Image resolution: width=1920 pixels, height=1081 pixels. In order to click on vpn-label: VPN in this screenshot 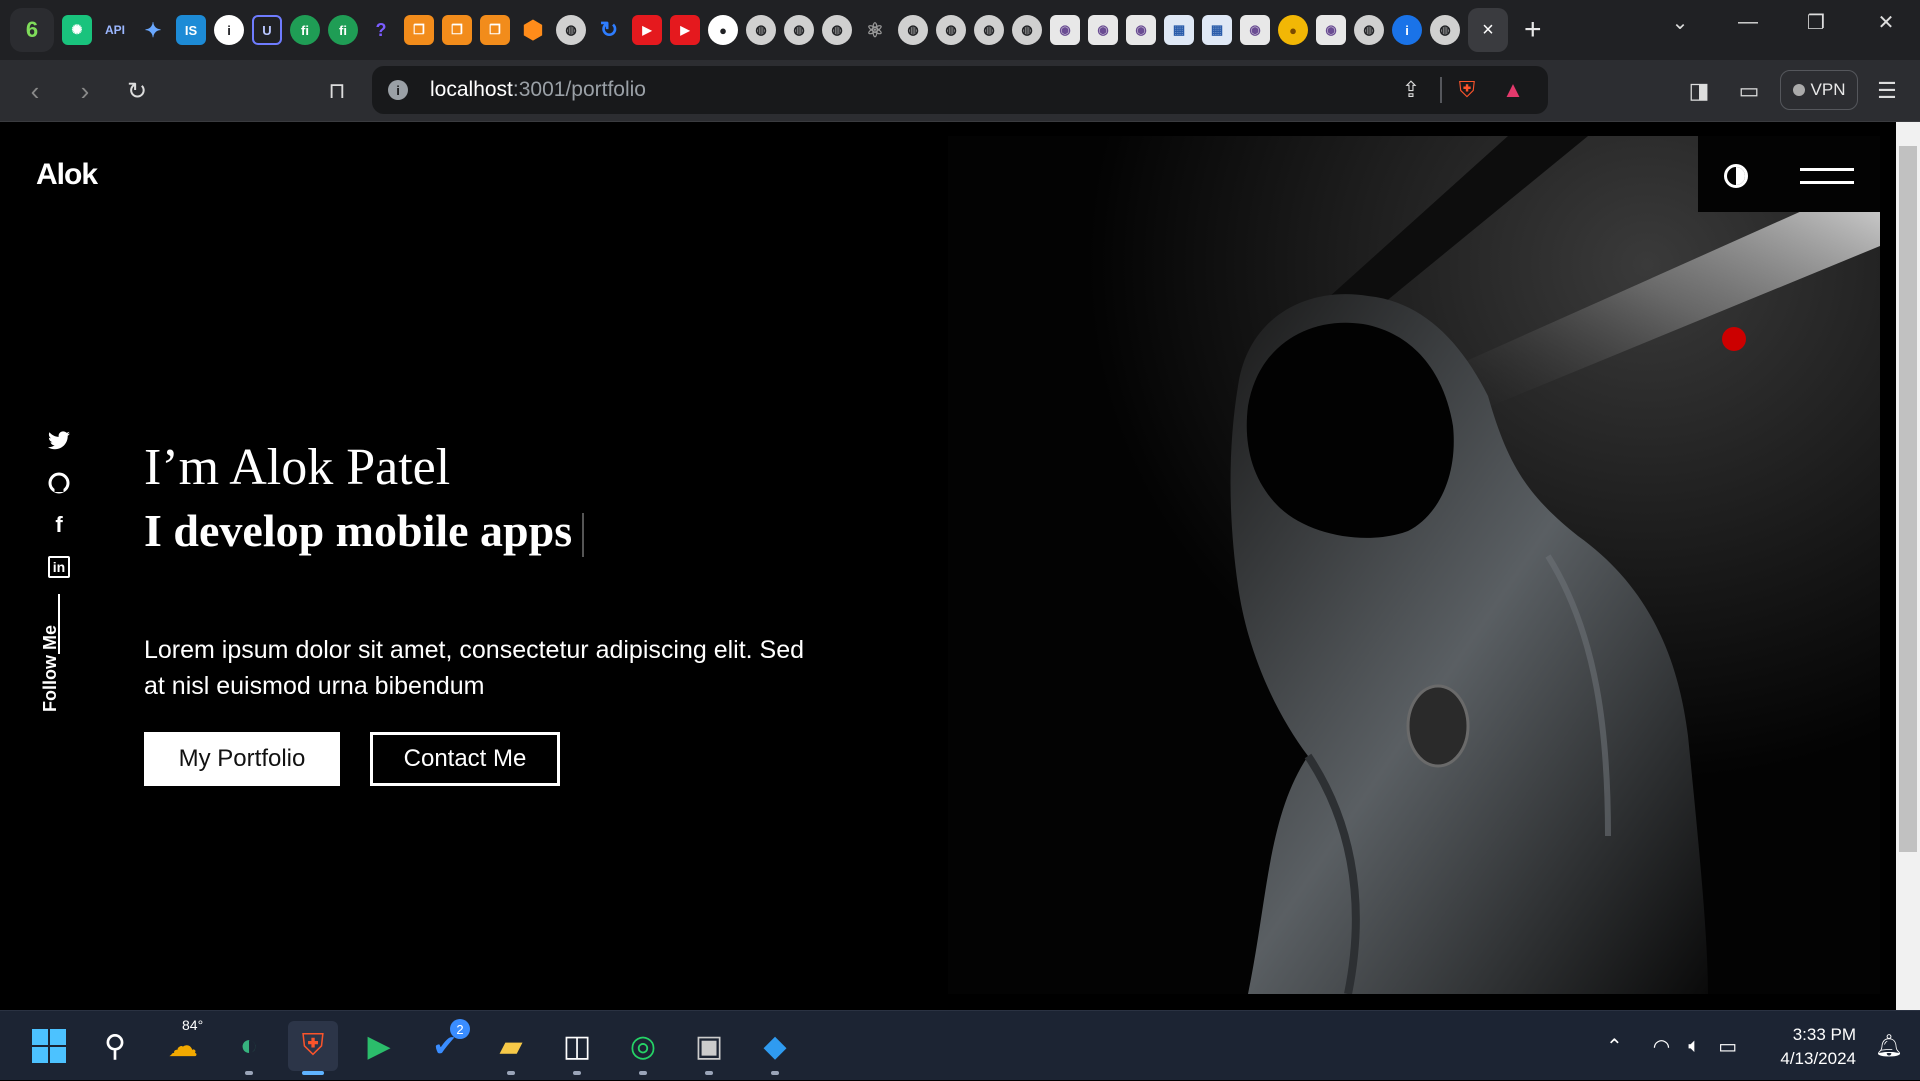, I will do `click(1828, 89)`.